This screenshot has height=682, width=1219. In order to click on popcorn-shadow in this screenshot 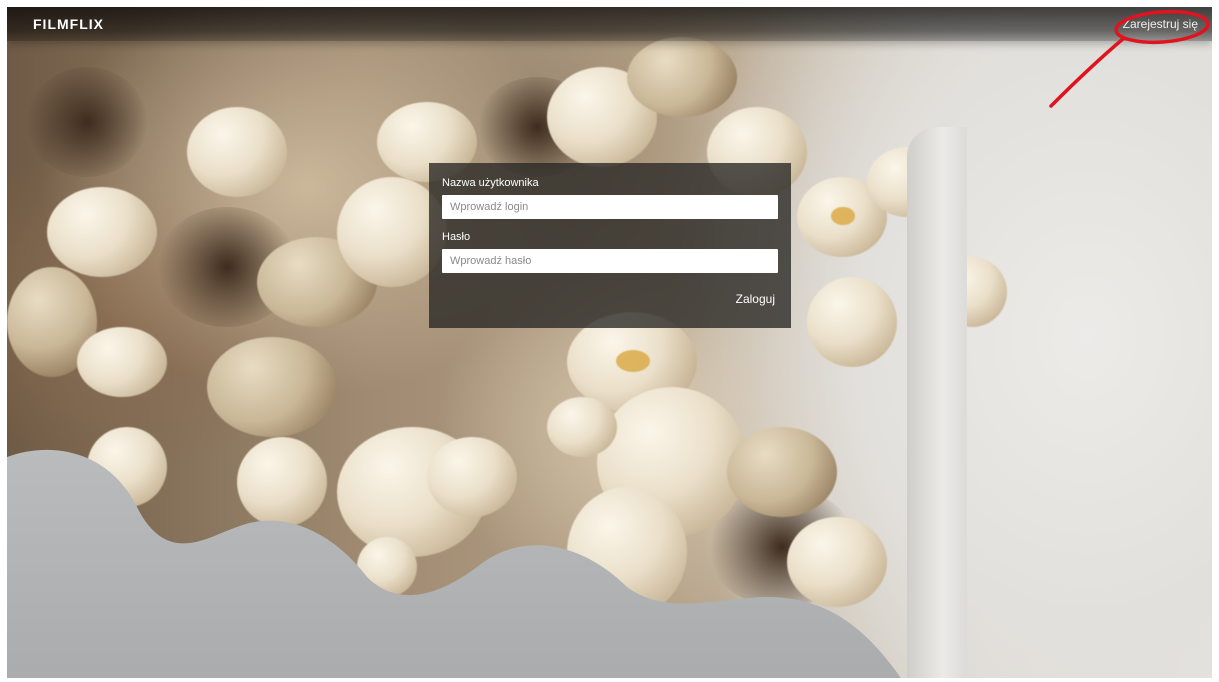, I will do `click(87, 122)`.